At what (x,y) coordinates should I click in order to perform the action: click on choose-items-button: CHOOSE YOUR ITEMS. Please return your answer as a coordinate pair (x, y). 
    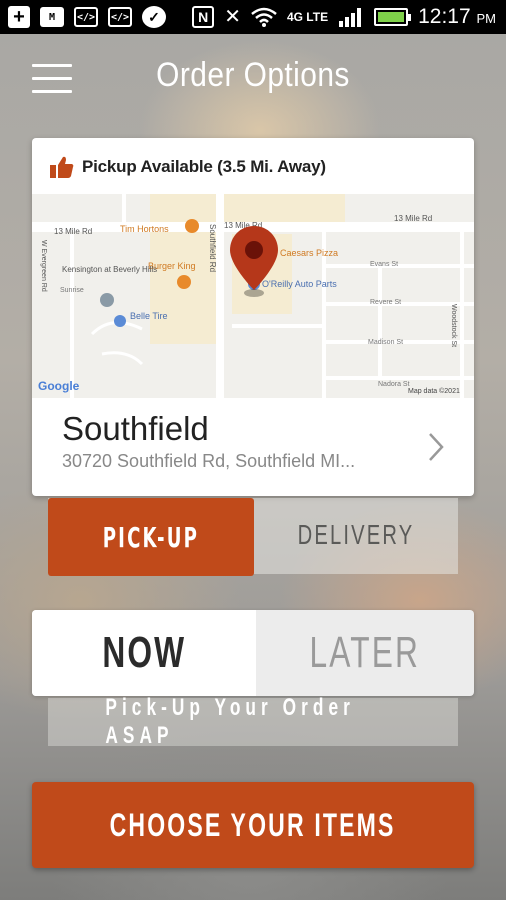
    Looking at the image, I should click on (253, 825).